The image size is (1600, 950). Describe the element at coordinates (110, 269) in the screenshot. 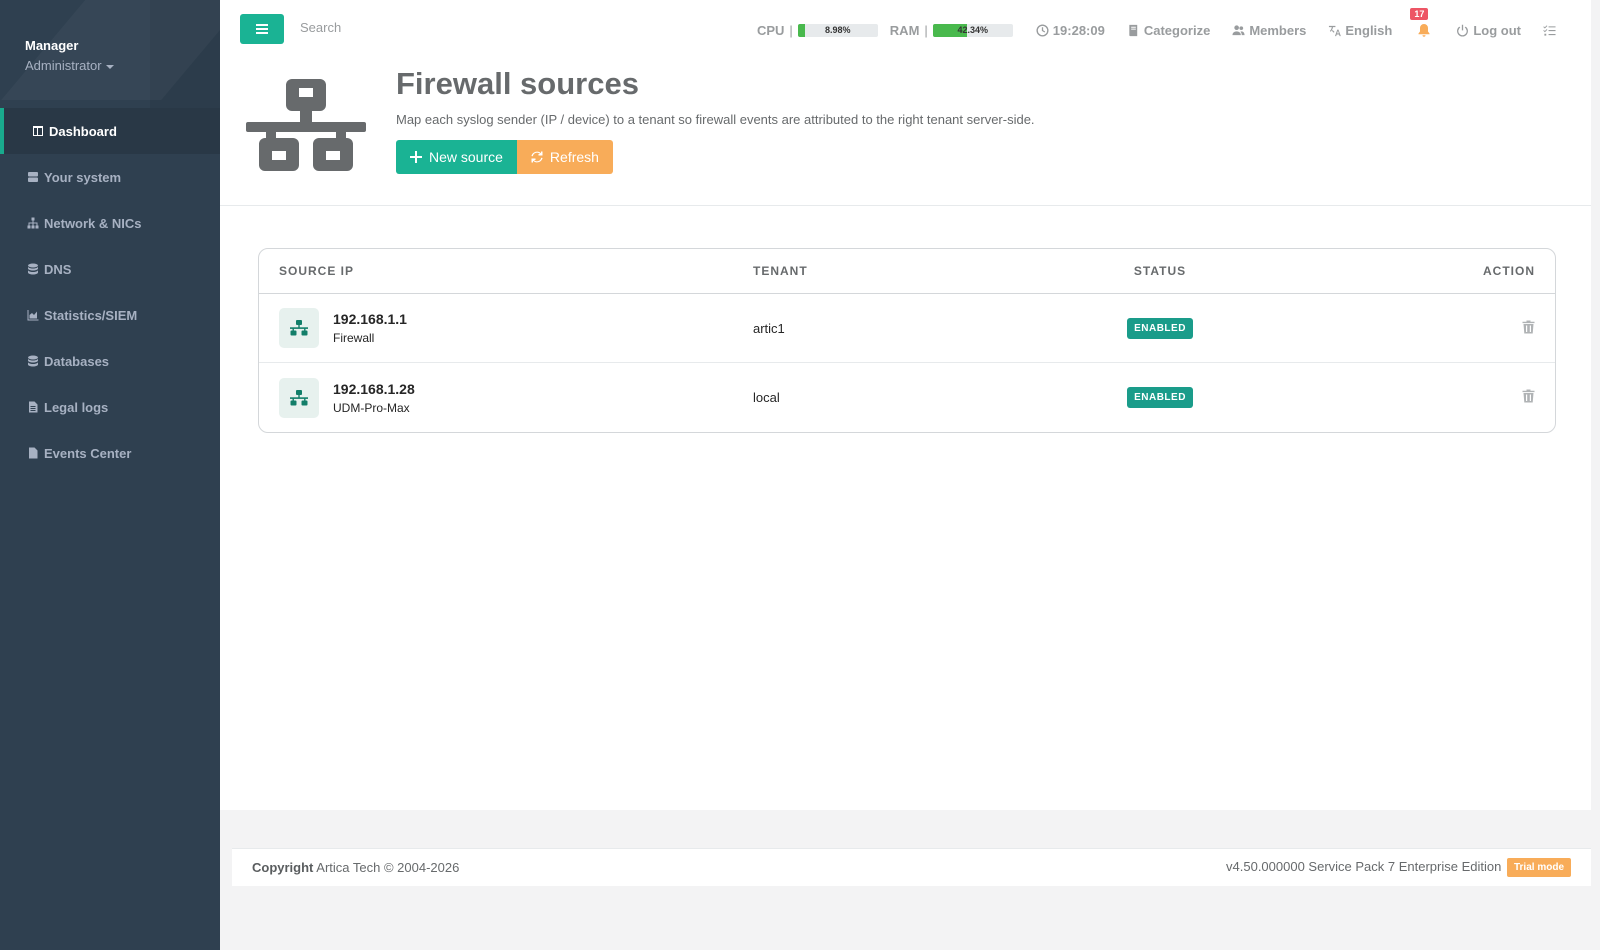

I see `sidebar-item-dns: DNS` at that location.